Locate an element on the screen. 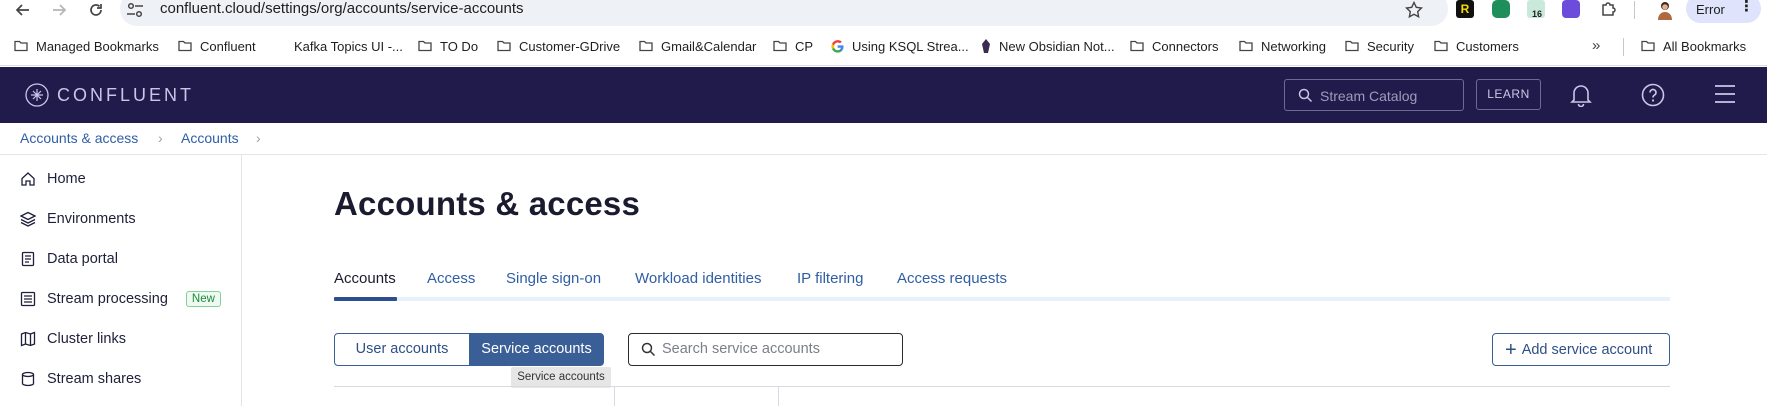 Image resolution: width=1767 pixels, height=406 pixels. plus-icon: + is located at coordinates (1511, 349).